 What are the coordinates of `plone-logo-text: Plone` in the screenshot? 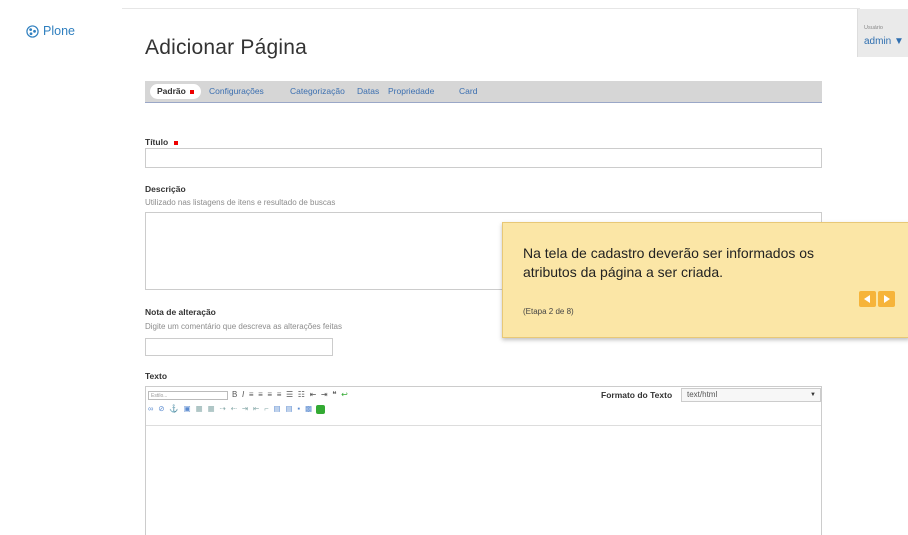 It's located at (59, 31).